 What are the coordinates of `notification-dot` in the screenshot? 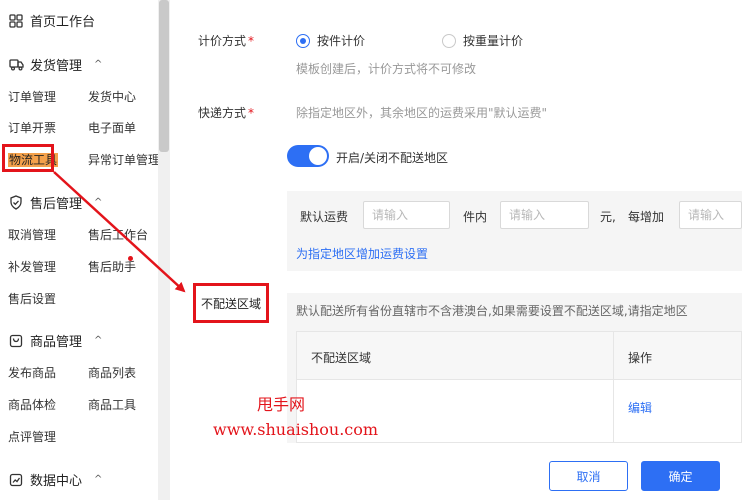 It's located at (130, 258).